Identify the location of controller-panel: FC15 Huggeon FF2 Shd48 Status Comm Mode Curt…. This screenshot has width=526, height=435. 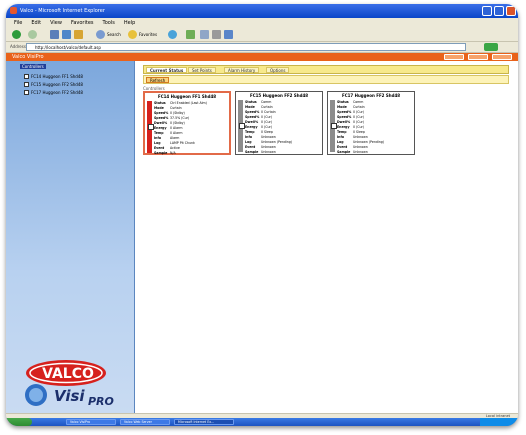
(279, 123).